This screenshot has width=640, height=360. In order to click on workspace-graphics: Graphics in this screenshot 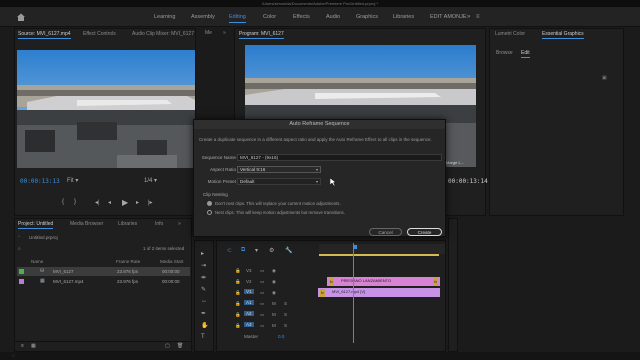, I will do `click(367, 17)`.